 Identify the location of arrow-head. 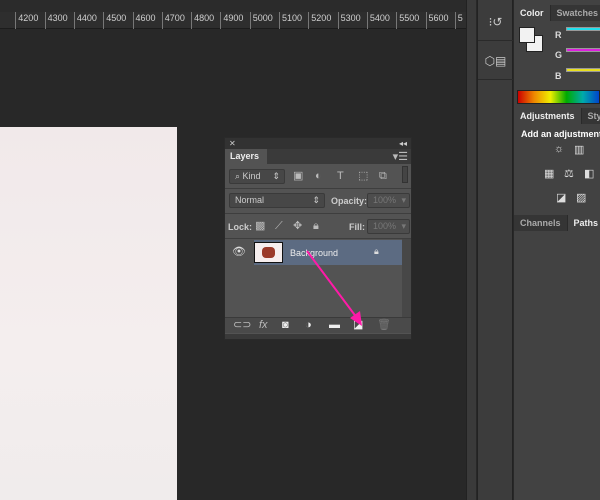
(356, 318).